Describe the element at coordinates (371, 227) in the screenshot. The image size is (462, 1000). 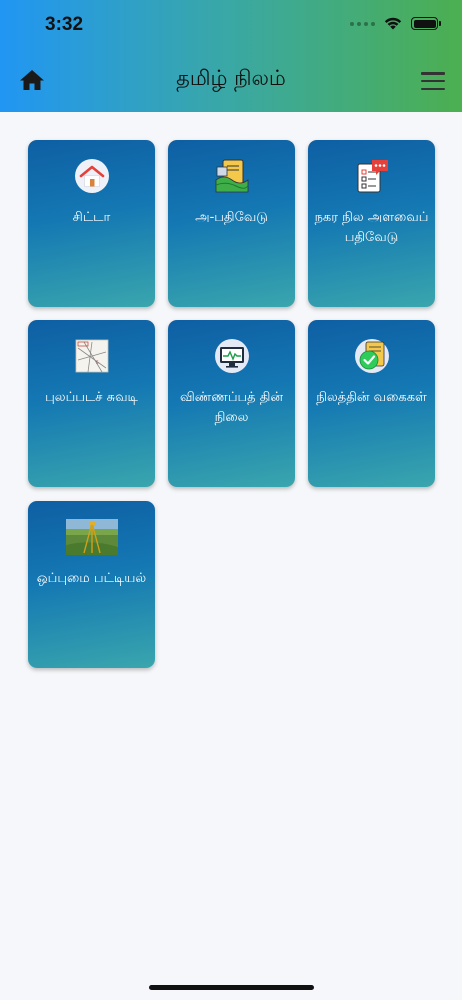
I see `card-label: நகர நில அளவைப் பதிவேடு` at that location.